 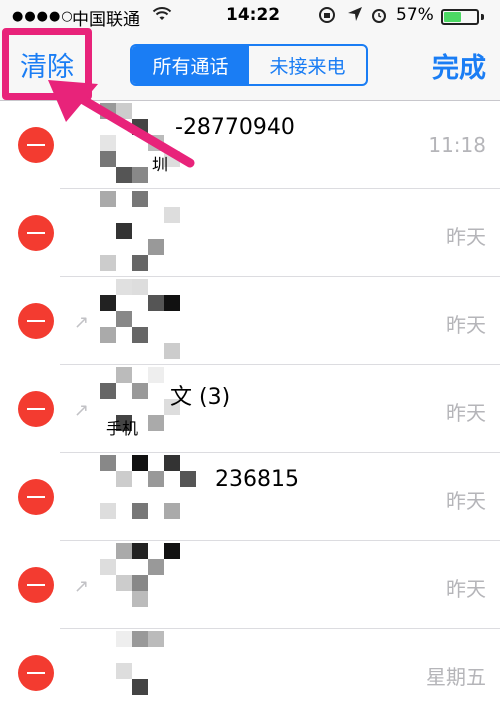 I want to click on call-row: ↗ 文 (3) 手机 昨天, so click(x=250, y=409).